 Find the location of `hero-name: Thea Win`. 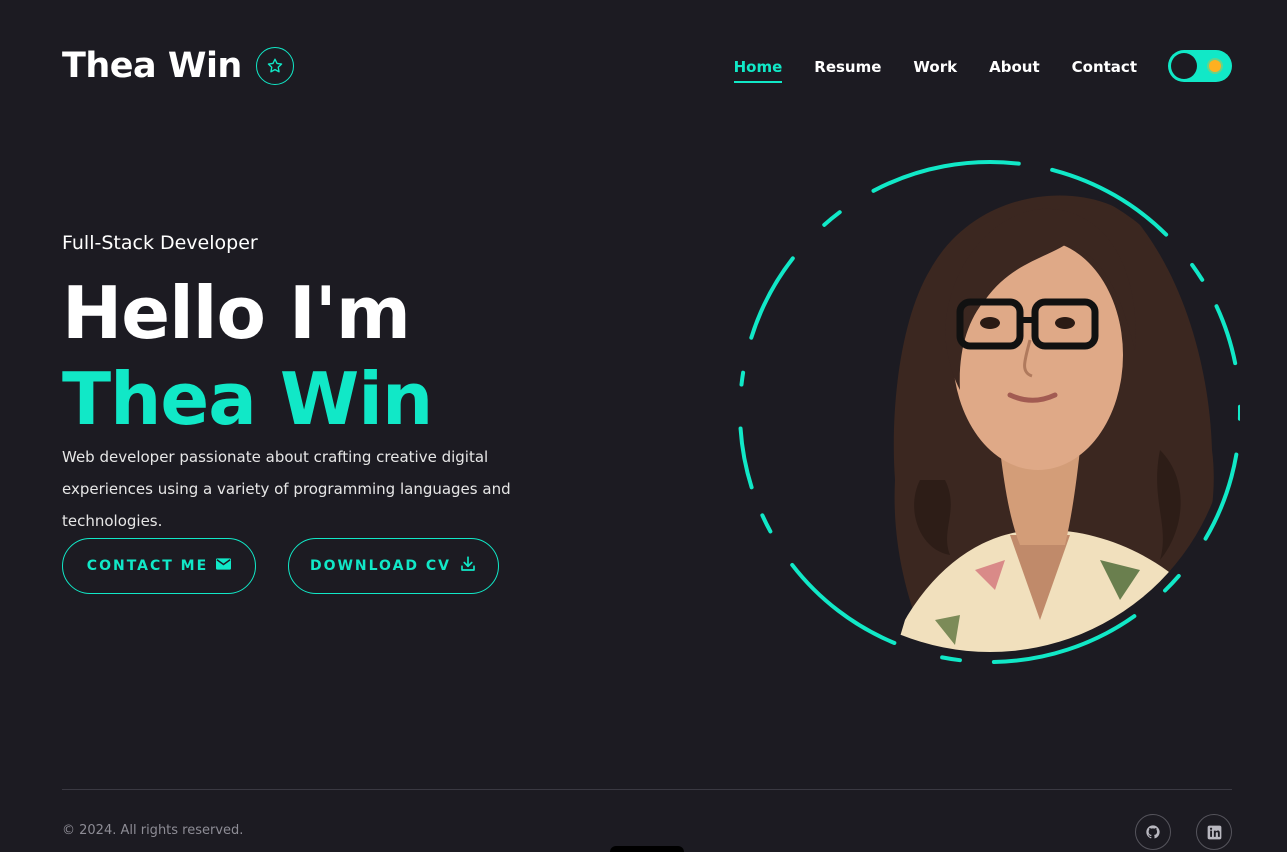

hero-name: Thea Win is located at coordinates (247, 399).